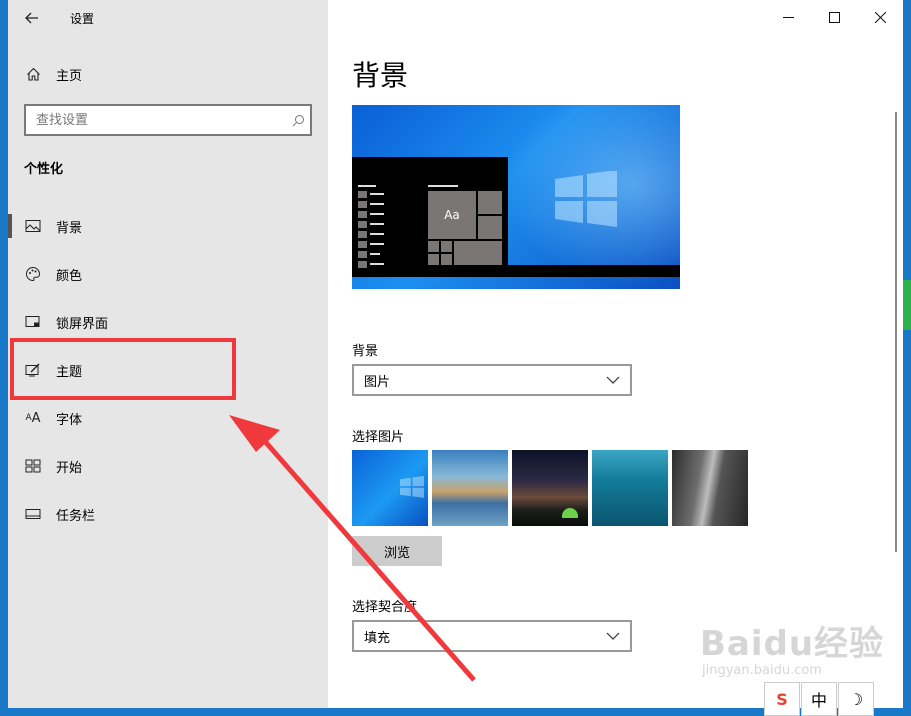 Image resolution: width=911 pixels, height=716 pixels. I want to click on thumbnail-windows, so click(390, 488).